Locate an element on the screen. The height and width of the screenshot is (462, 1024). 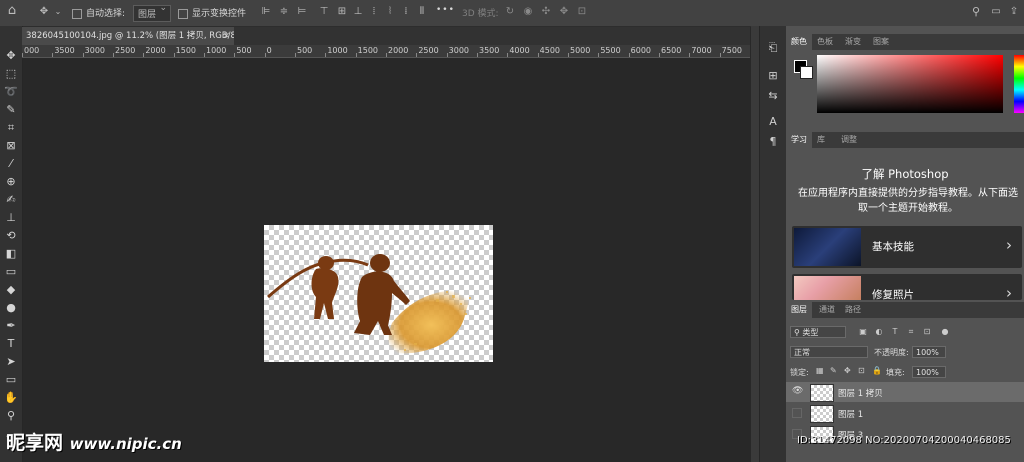
lock-artboard-icon: ⊡ is located at coordinates (861, 370).